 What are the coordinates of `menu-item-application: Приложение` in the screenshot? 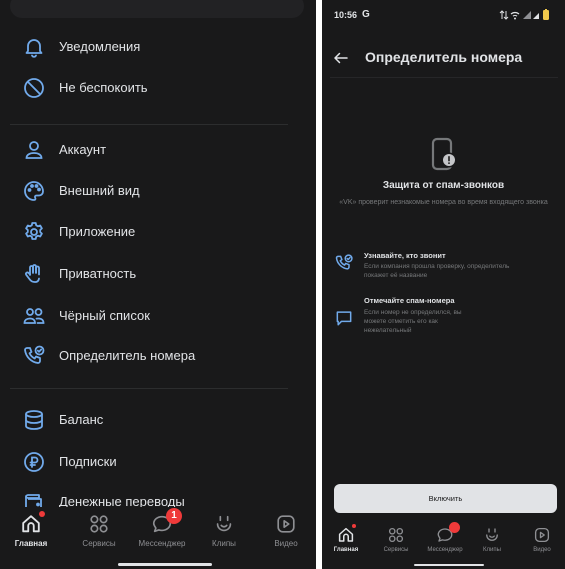 It's located at (158, 232).